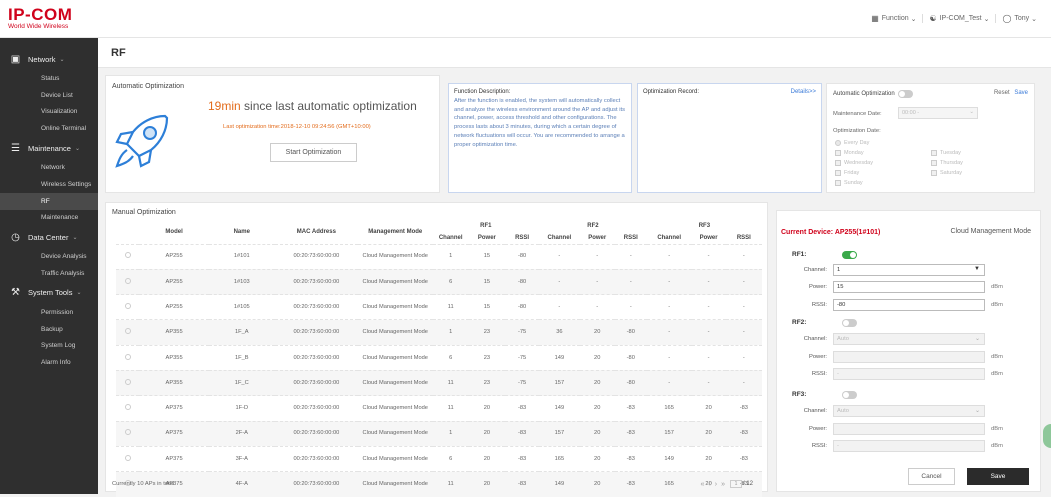 The height and width of the screenshot is (497, 1051). Describe the element at coordinates (819, 374) in the screenshot. I see `rf2-rssi-label: RSSI:` at that location.